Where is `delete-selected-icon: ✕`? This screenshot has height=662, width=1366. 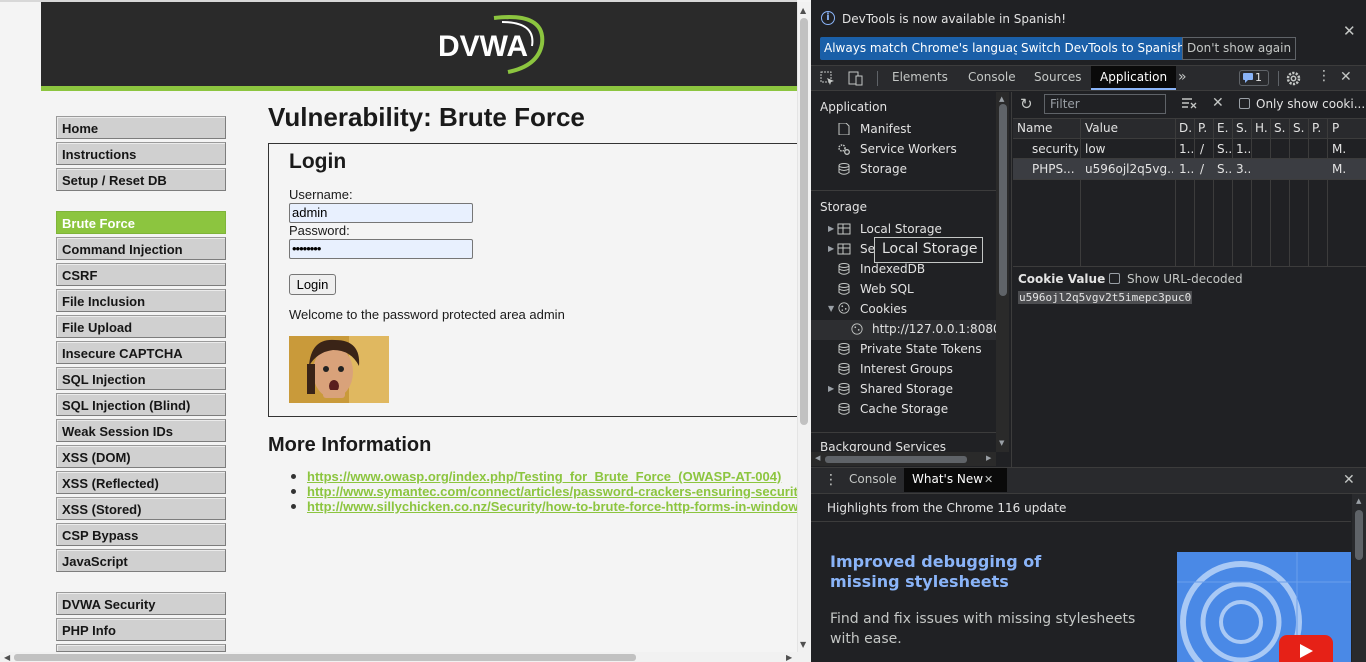 delete-selected-icon: ✕ is located at coordinates (1218, 103).